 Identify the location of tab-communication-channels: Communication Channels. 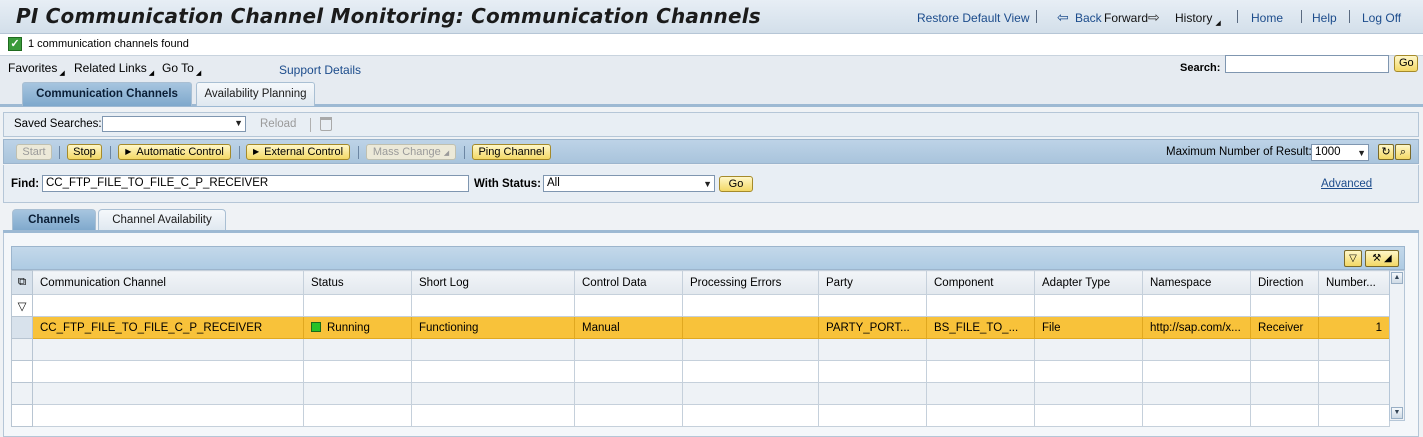
(107, 94).